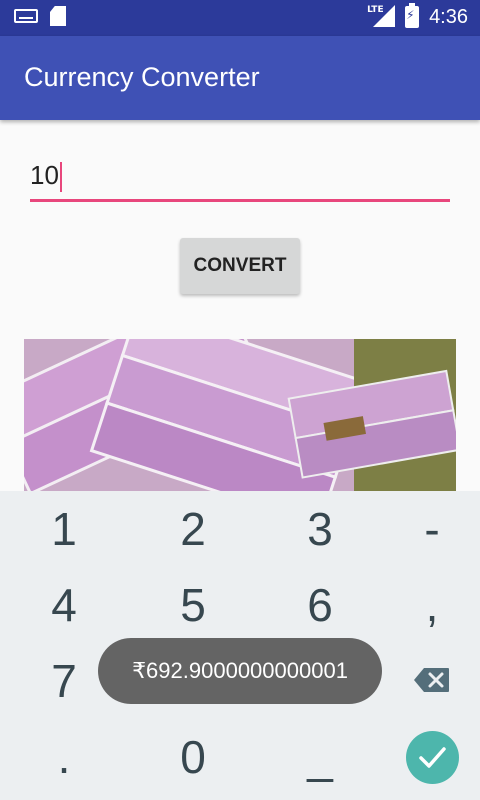 The image size is (480, 800). Describe the element at coordinates (320, 605) in the screenshot. I see `key-6: 6` at that location.